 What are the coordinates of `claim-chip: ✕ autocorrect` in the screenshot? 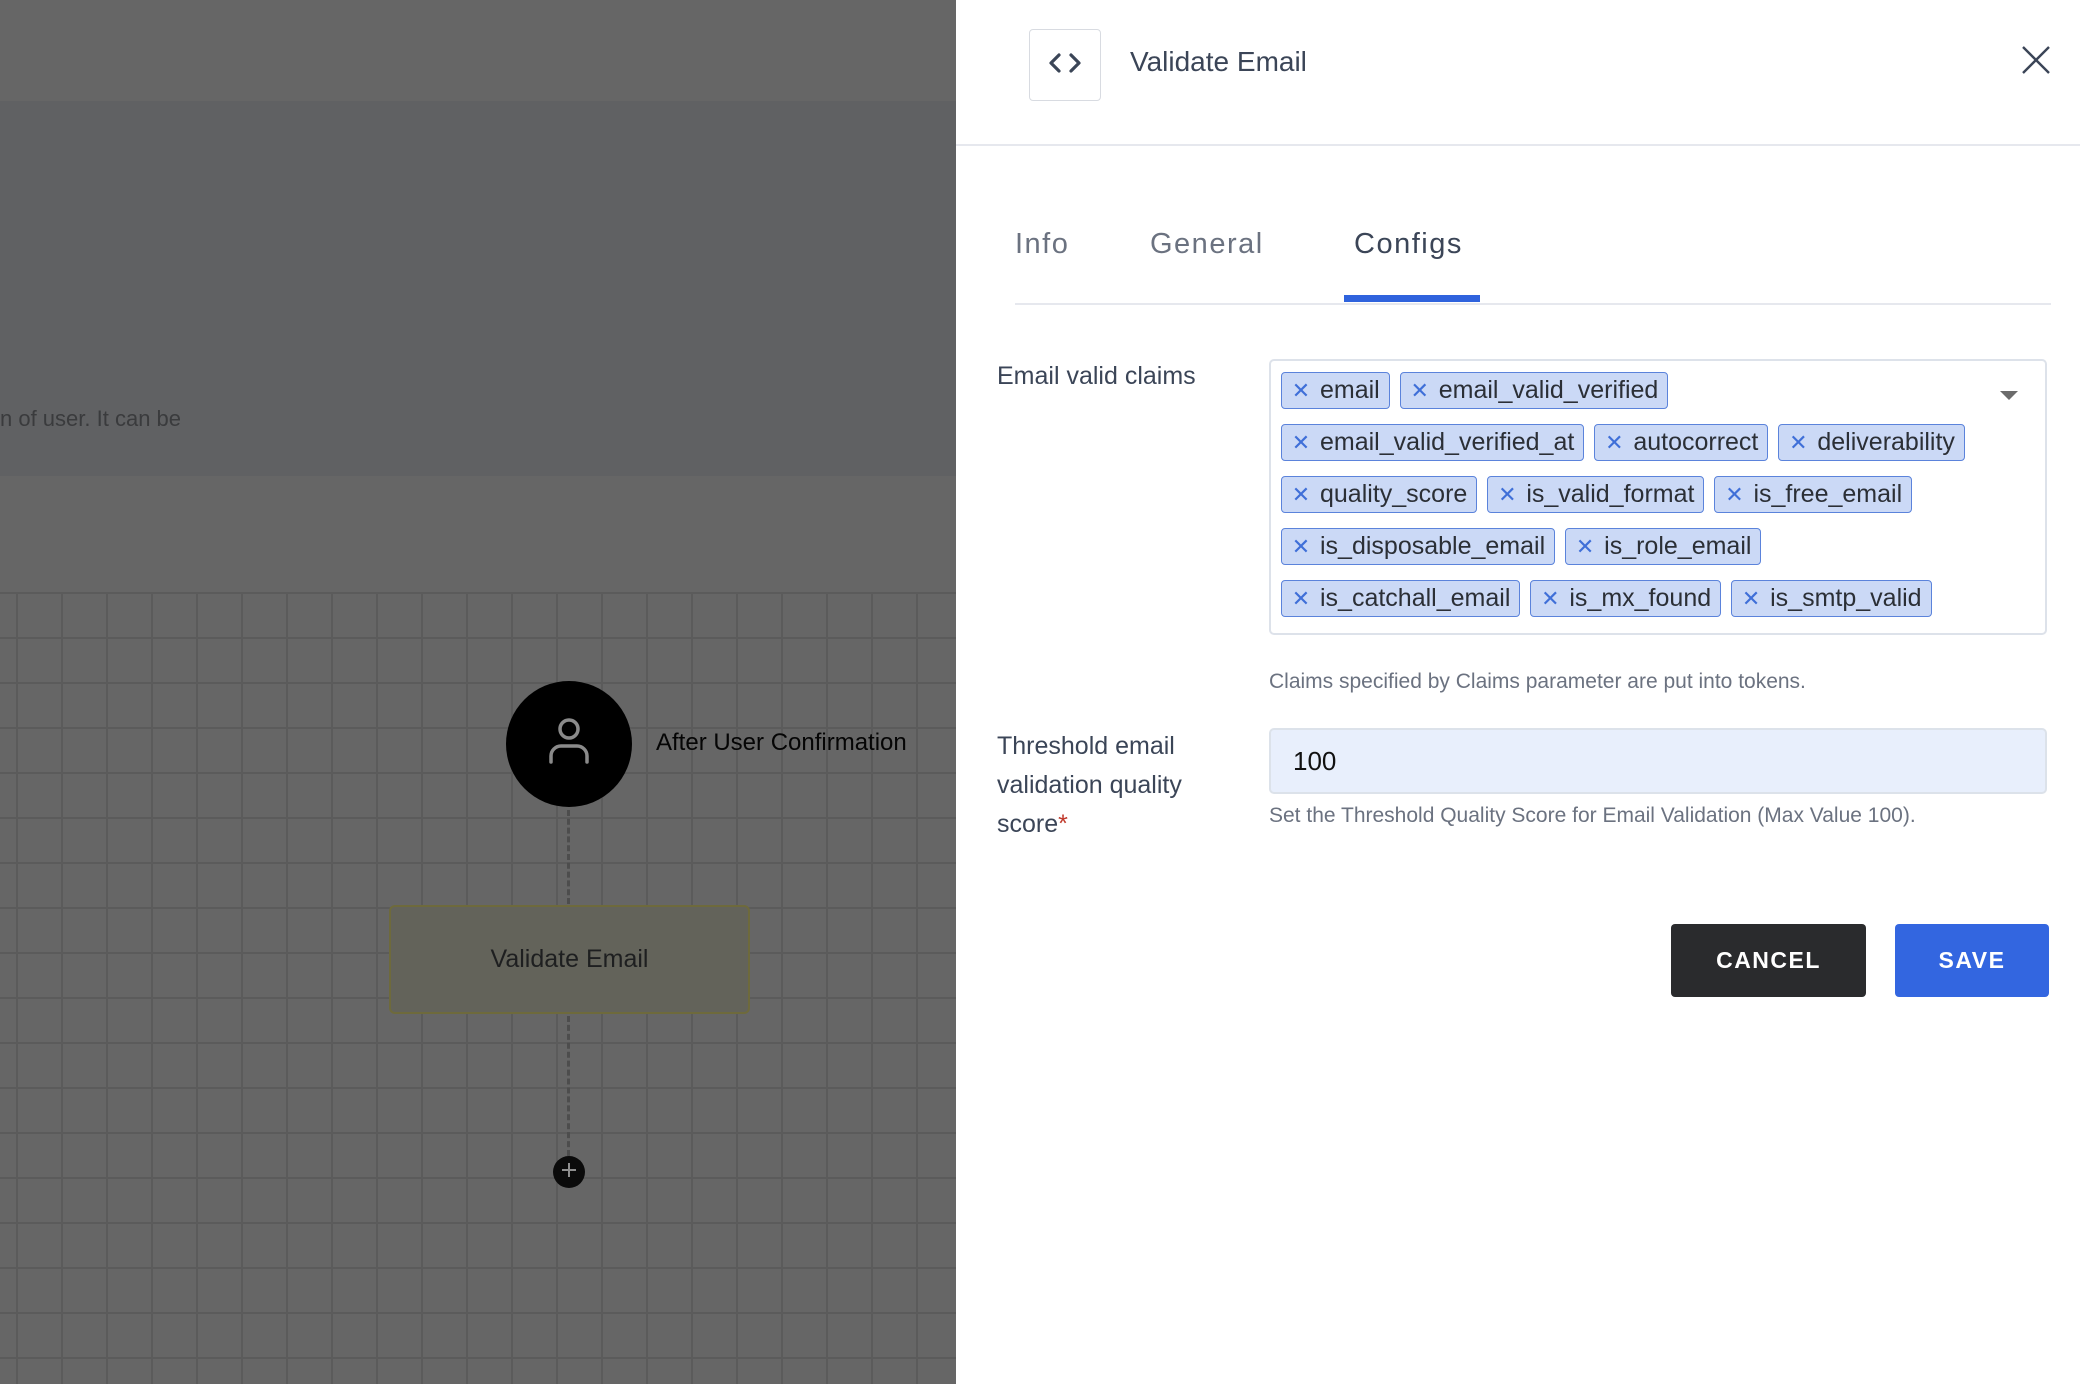 It's located at (1681, 442).